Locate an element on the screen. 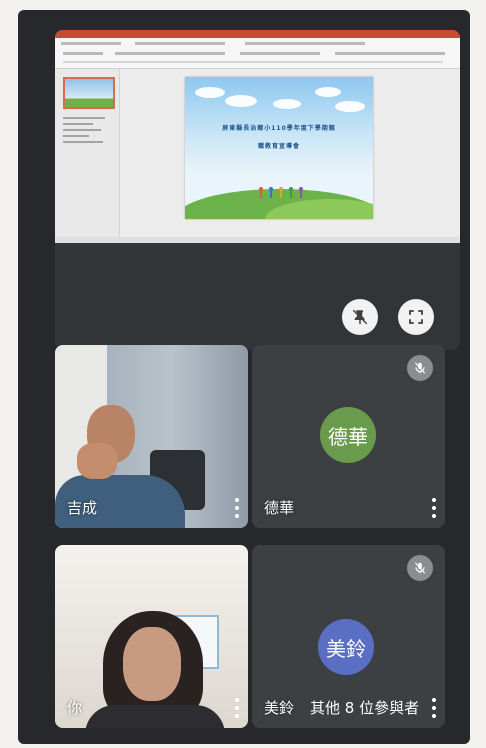 This screenshot has height=748, width=486. slide-canvas: 屏東縣長治鄉小110學年度下學期親 職教育宣導會 is located at coordinates (279, 148).